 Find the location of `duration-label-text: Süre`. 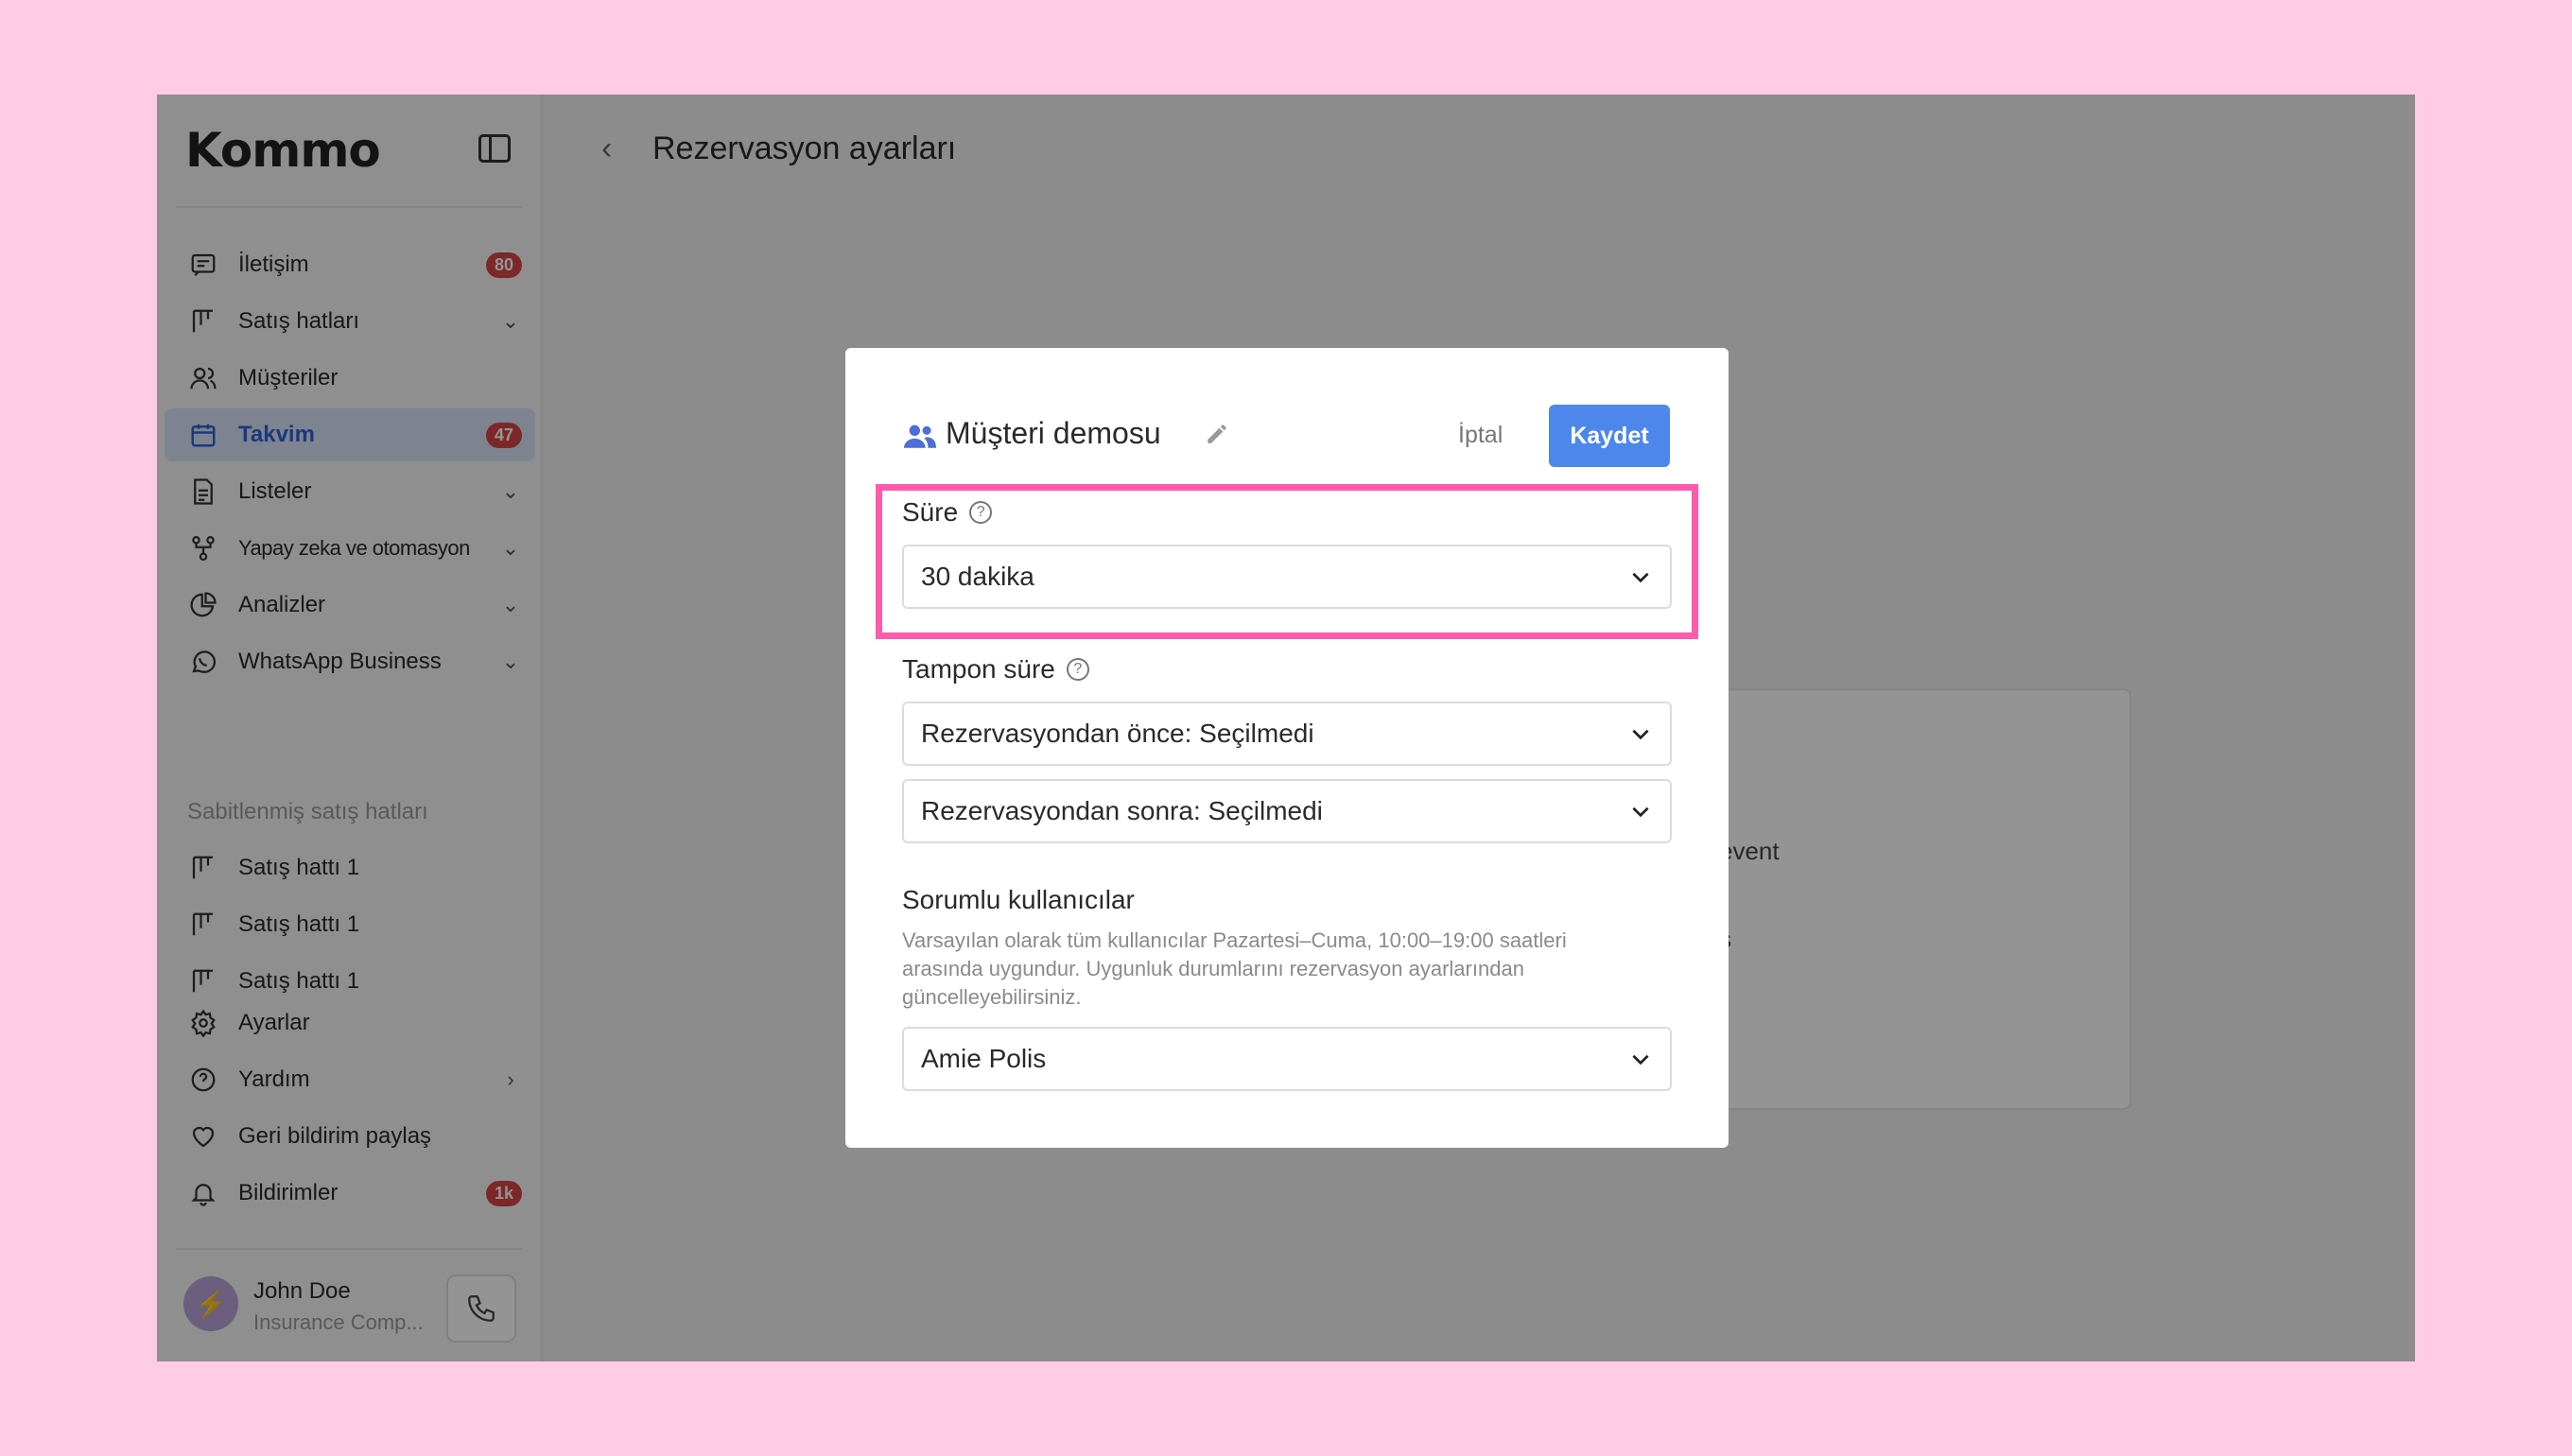

duration-label-text: Süre is located at coordinates (930, 512).